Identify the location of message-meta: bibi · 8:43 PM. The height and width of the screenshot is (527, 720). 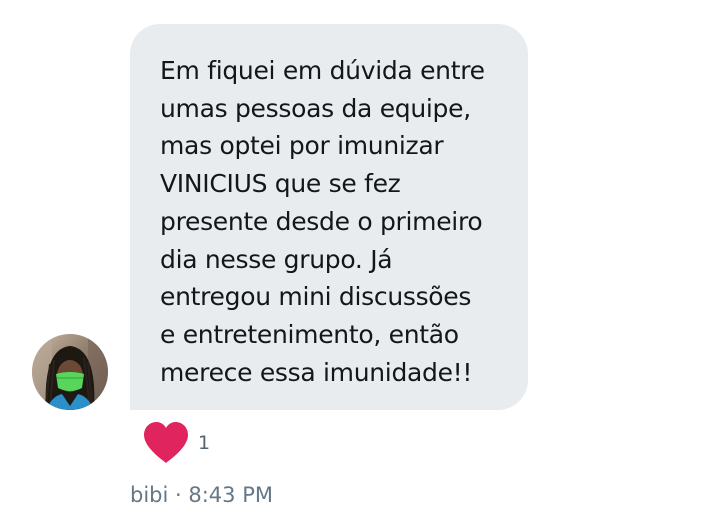
(201, 495).